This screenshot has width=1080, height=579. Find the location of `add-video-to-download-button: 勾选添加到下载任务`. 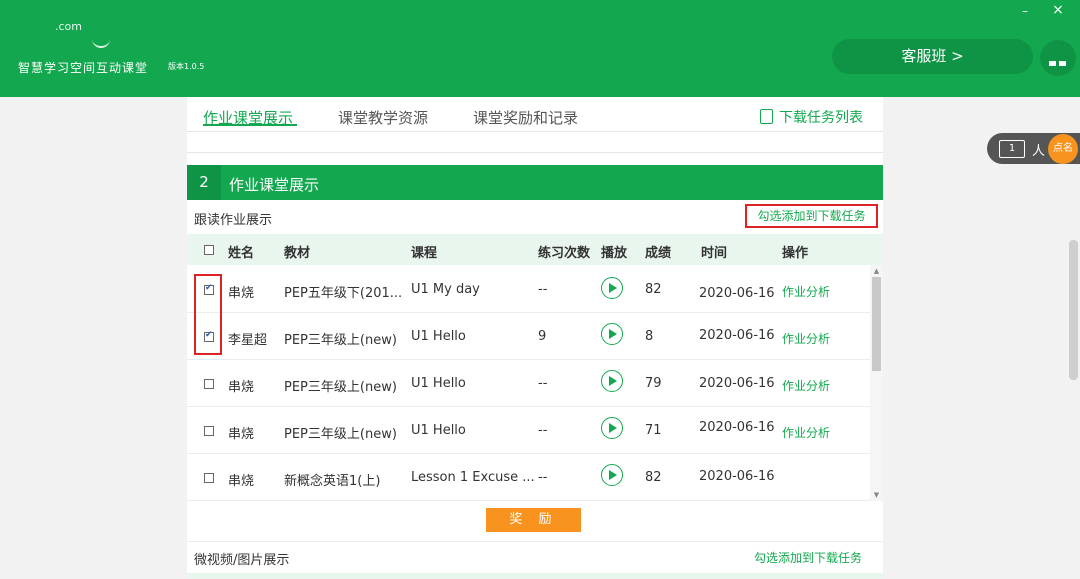

add-video-to-download-button: 勾选添加到下载任务 is located at coordinates (808, 557).